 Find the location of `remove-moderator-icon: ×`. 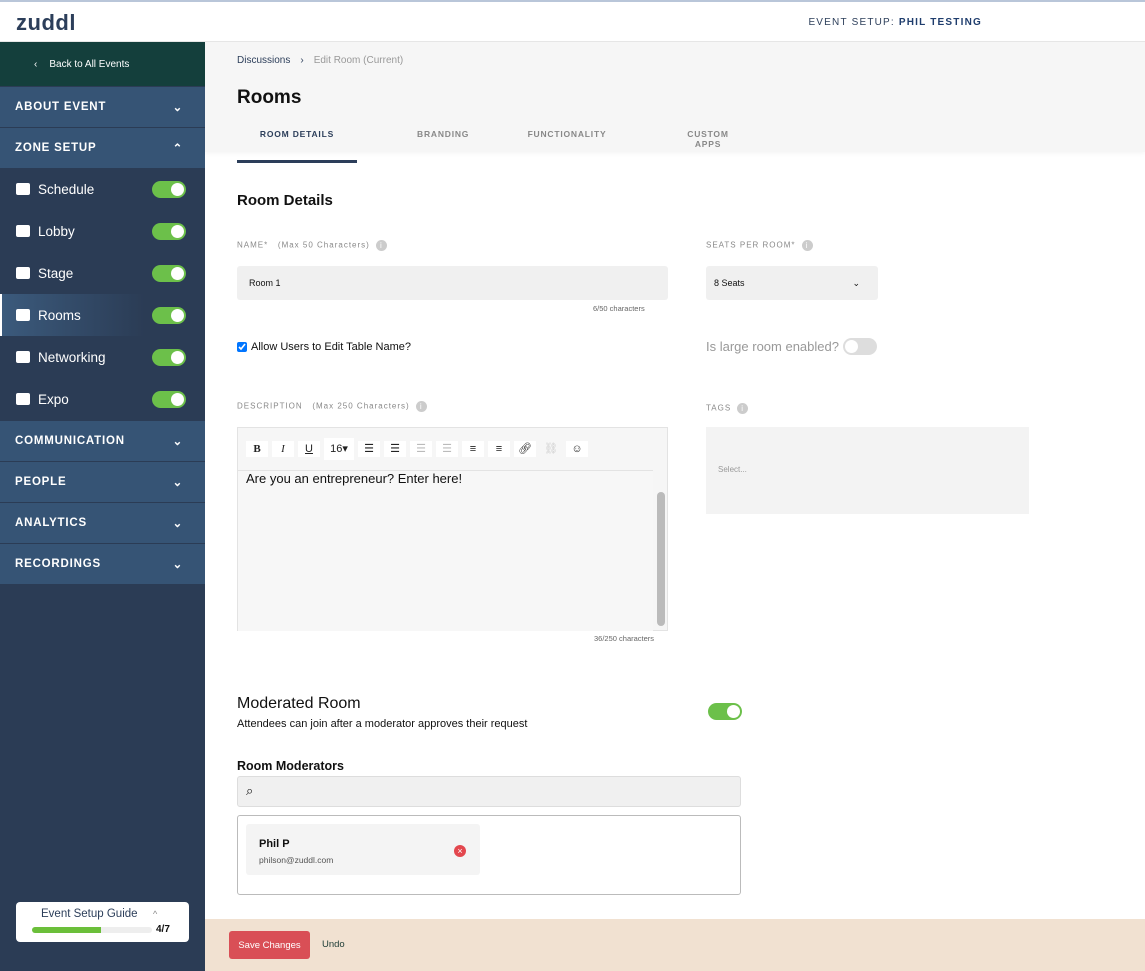

remove-moderator-icon: × is located at coordinates (460, 851).